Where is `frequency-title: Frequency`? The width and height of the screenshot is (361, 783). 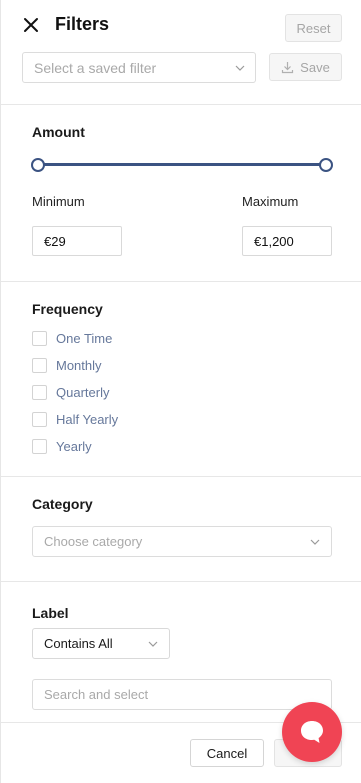
frequency-title: Frequency is located at coordinates (67, 309).